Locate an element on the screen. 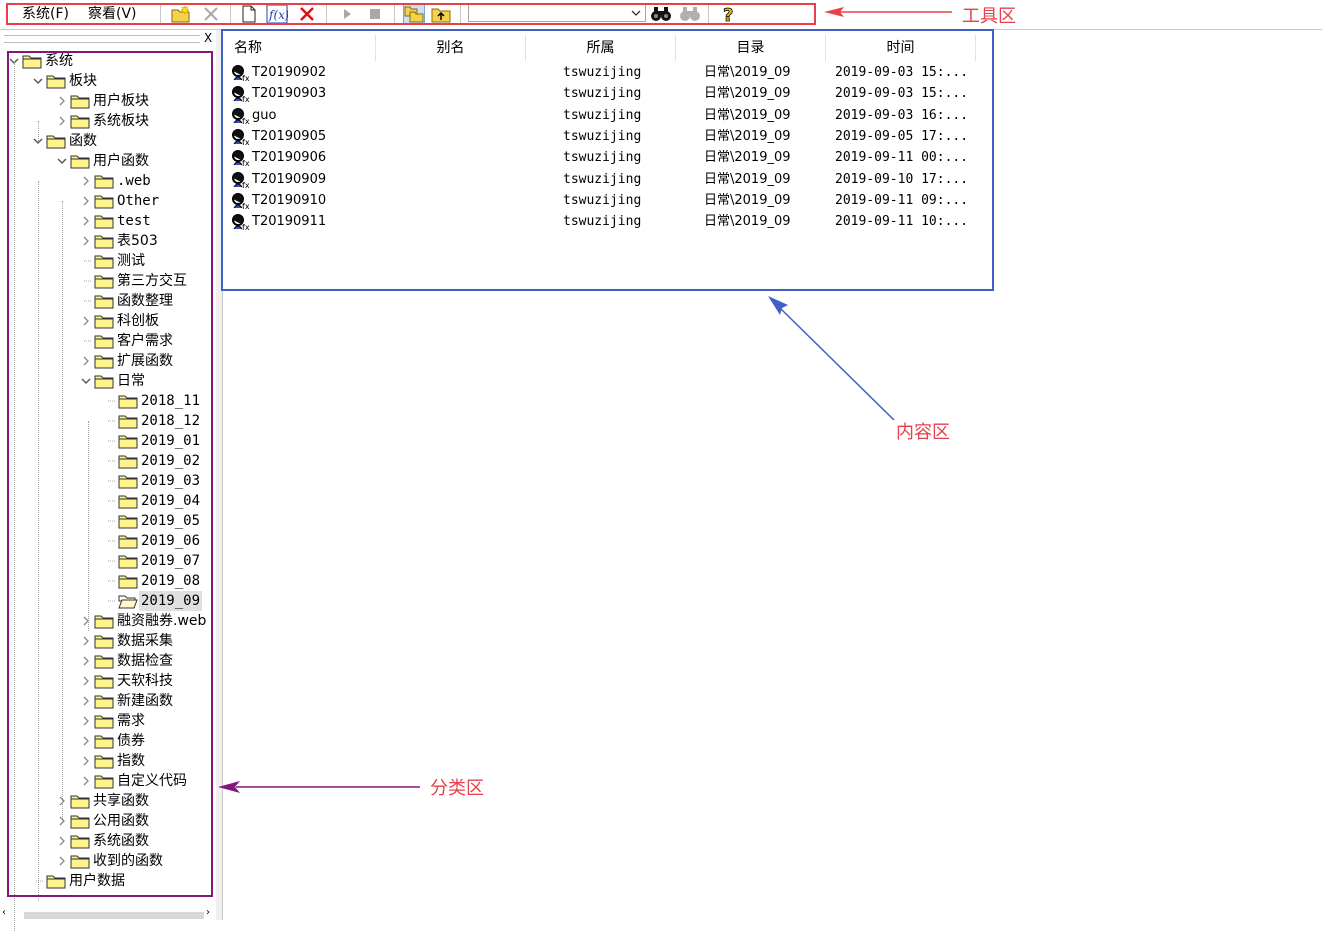 This screenshot has width=1322, height=931. category-annotation-box is located at coordinates (110, 474).